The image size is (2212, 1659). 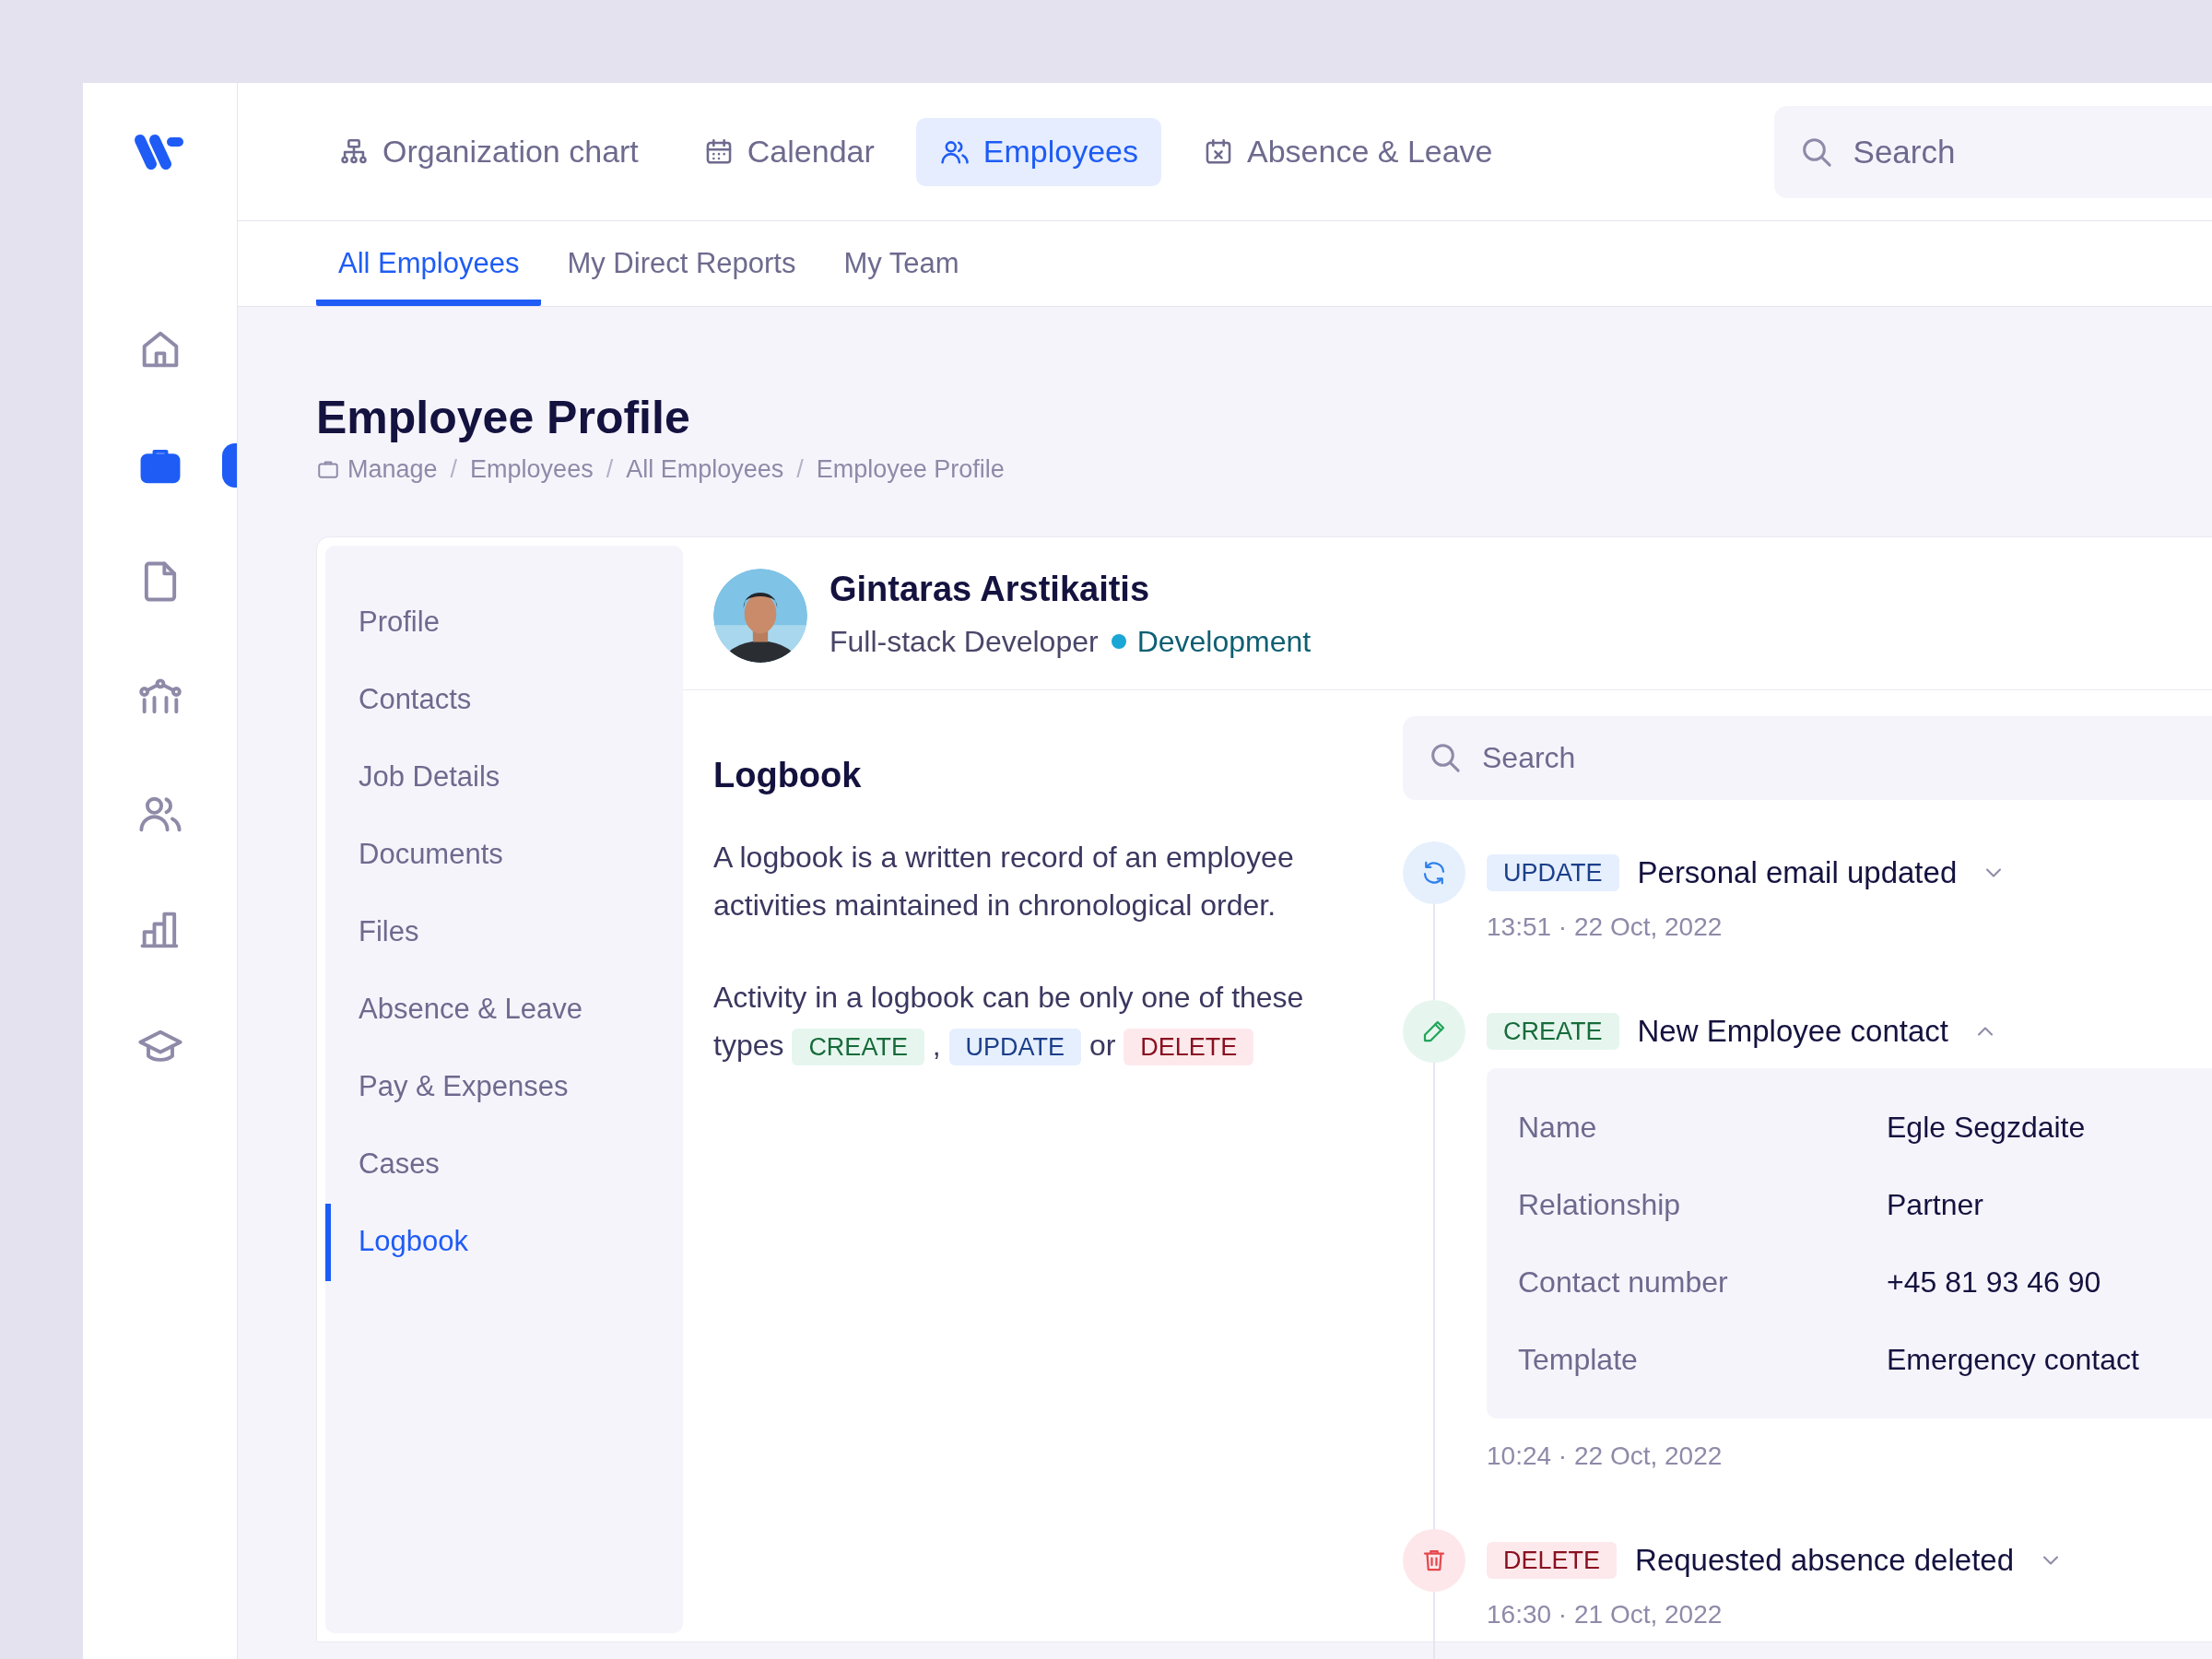 What do you see at coordinates (2013, 1359) in the screenshot?
I see `detail-value: Emergency contact` at bounding box center [2013, 1359].